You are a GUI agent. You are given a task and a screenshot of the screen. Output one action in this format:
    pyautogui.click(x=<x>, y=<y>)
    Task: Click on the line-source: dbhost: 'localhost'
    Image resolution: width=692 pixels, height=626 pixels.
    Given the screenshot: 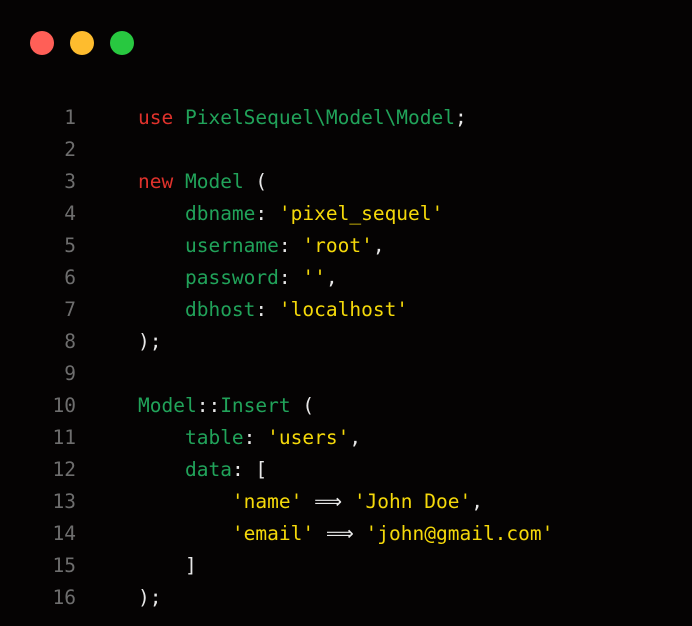 What is the action you would take?
    pyautogui.click(x=242, y=310)
    